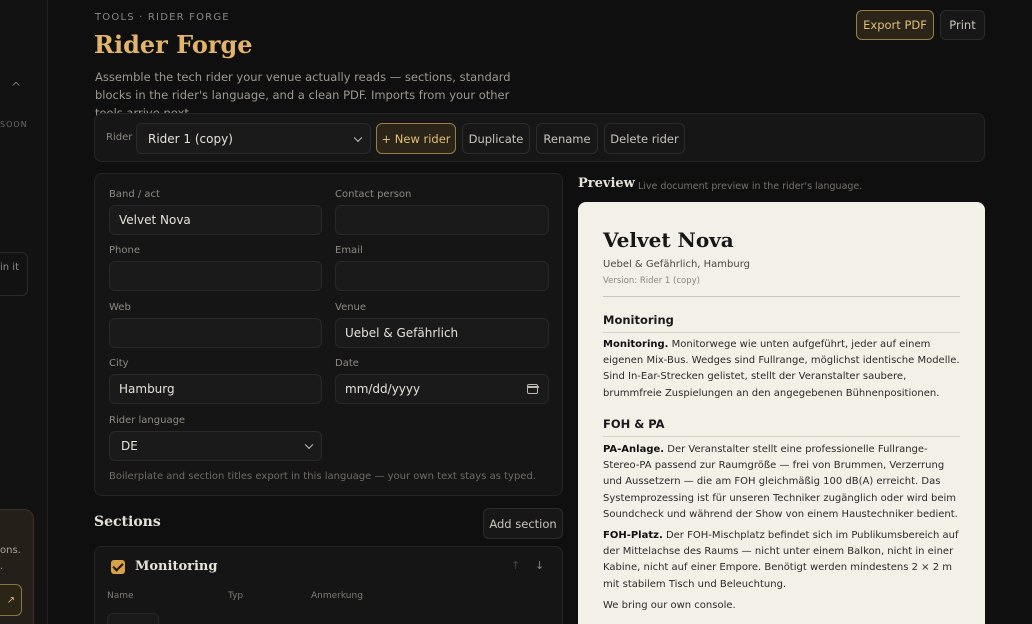 The height and width of the screenshot is (624, 1032). I want to click on column-name: Name, so click(120, 596).